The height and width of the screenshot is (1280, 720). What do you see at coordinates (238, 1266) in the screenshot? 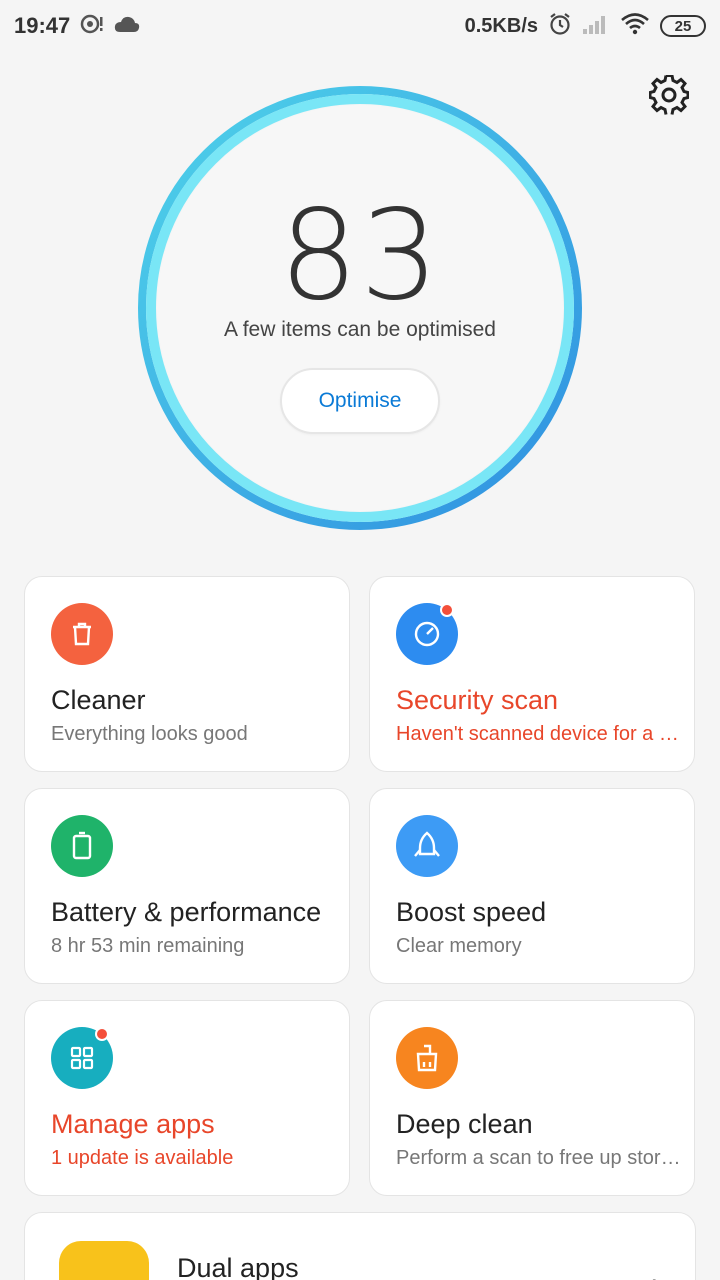
I see `card-title: Dual apps` at bounding box center [238, 1266].